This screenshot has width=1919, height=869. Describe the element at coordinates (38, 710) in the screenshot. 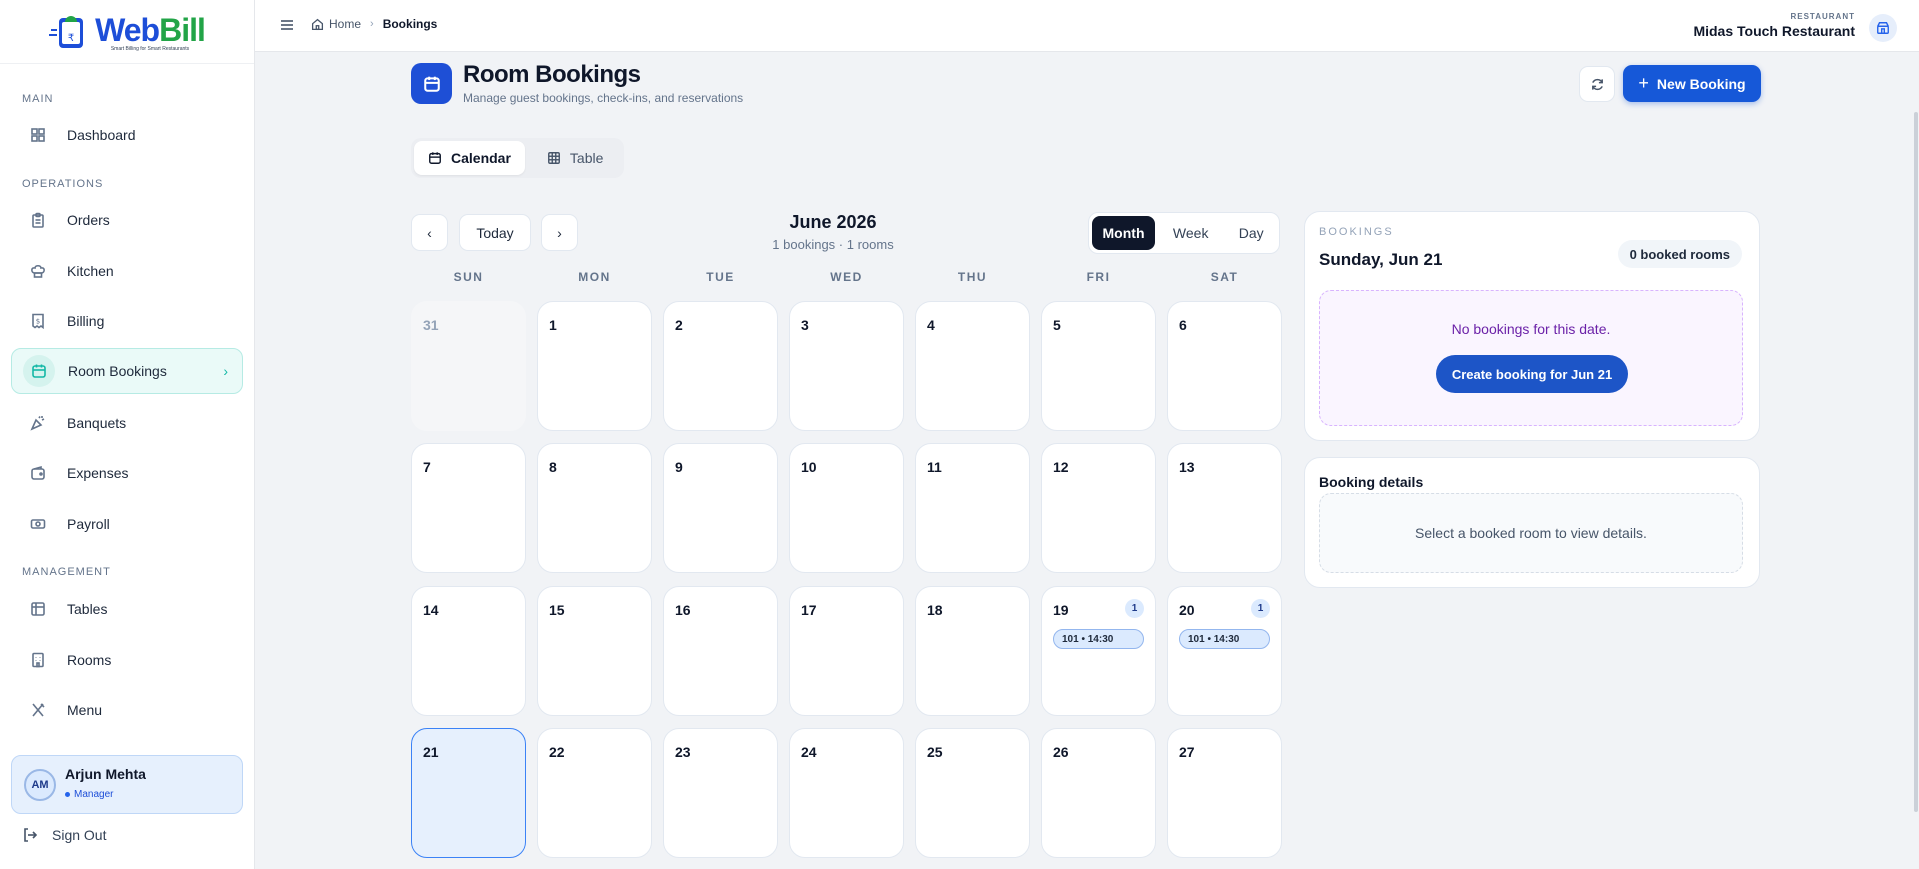

I see `utensils-icon` at that location.